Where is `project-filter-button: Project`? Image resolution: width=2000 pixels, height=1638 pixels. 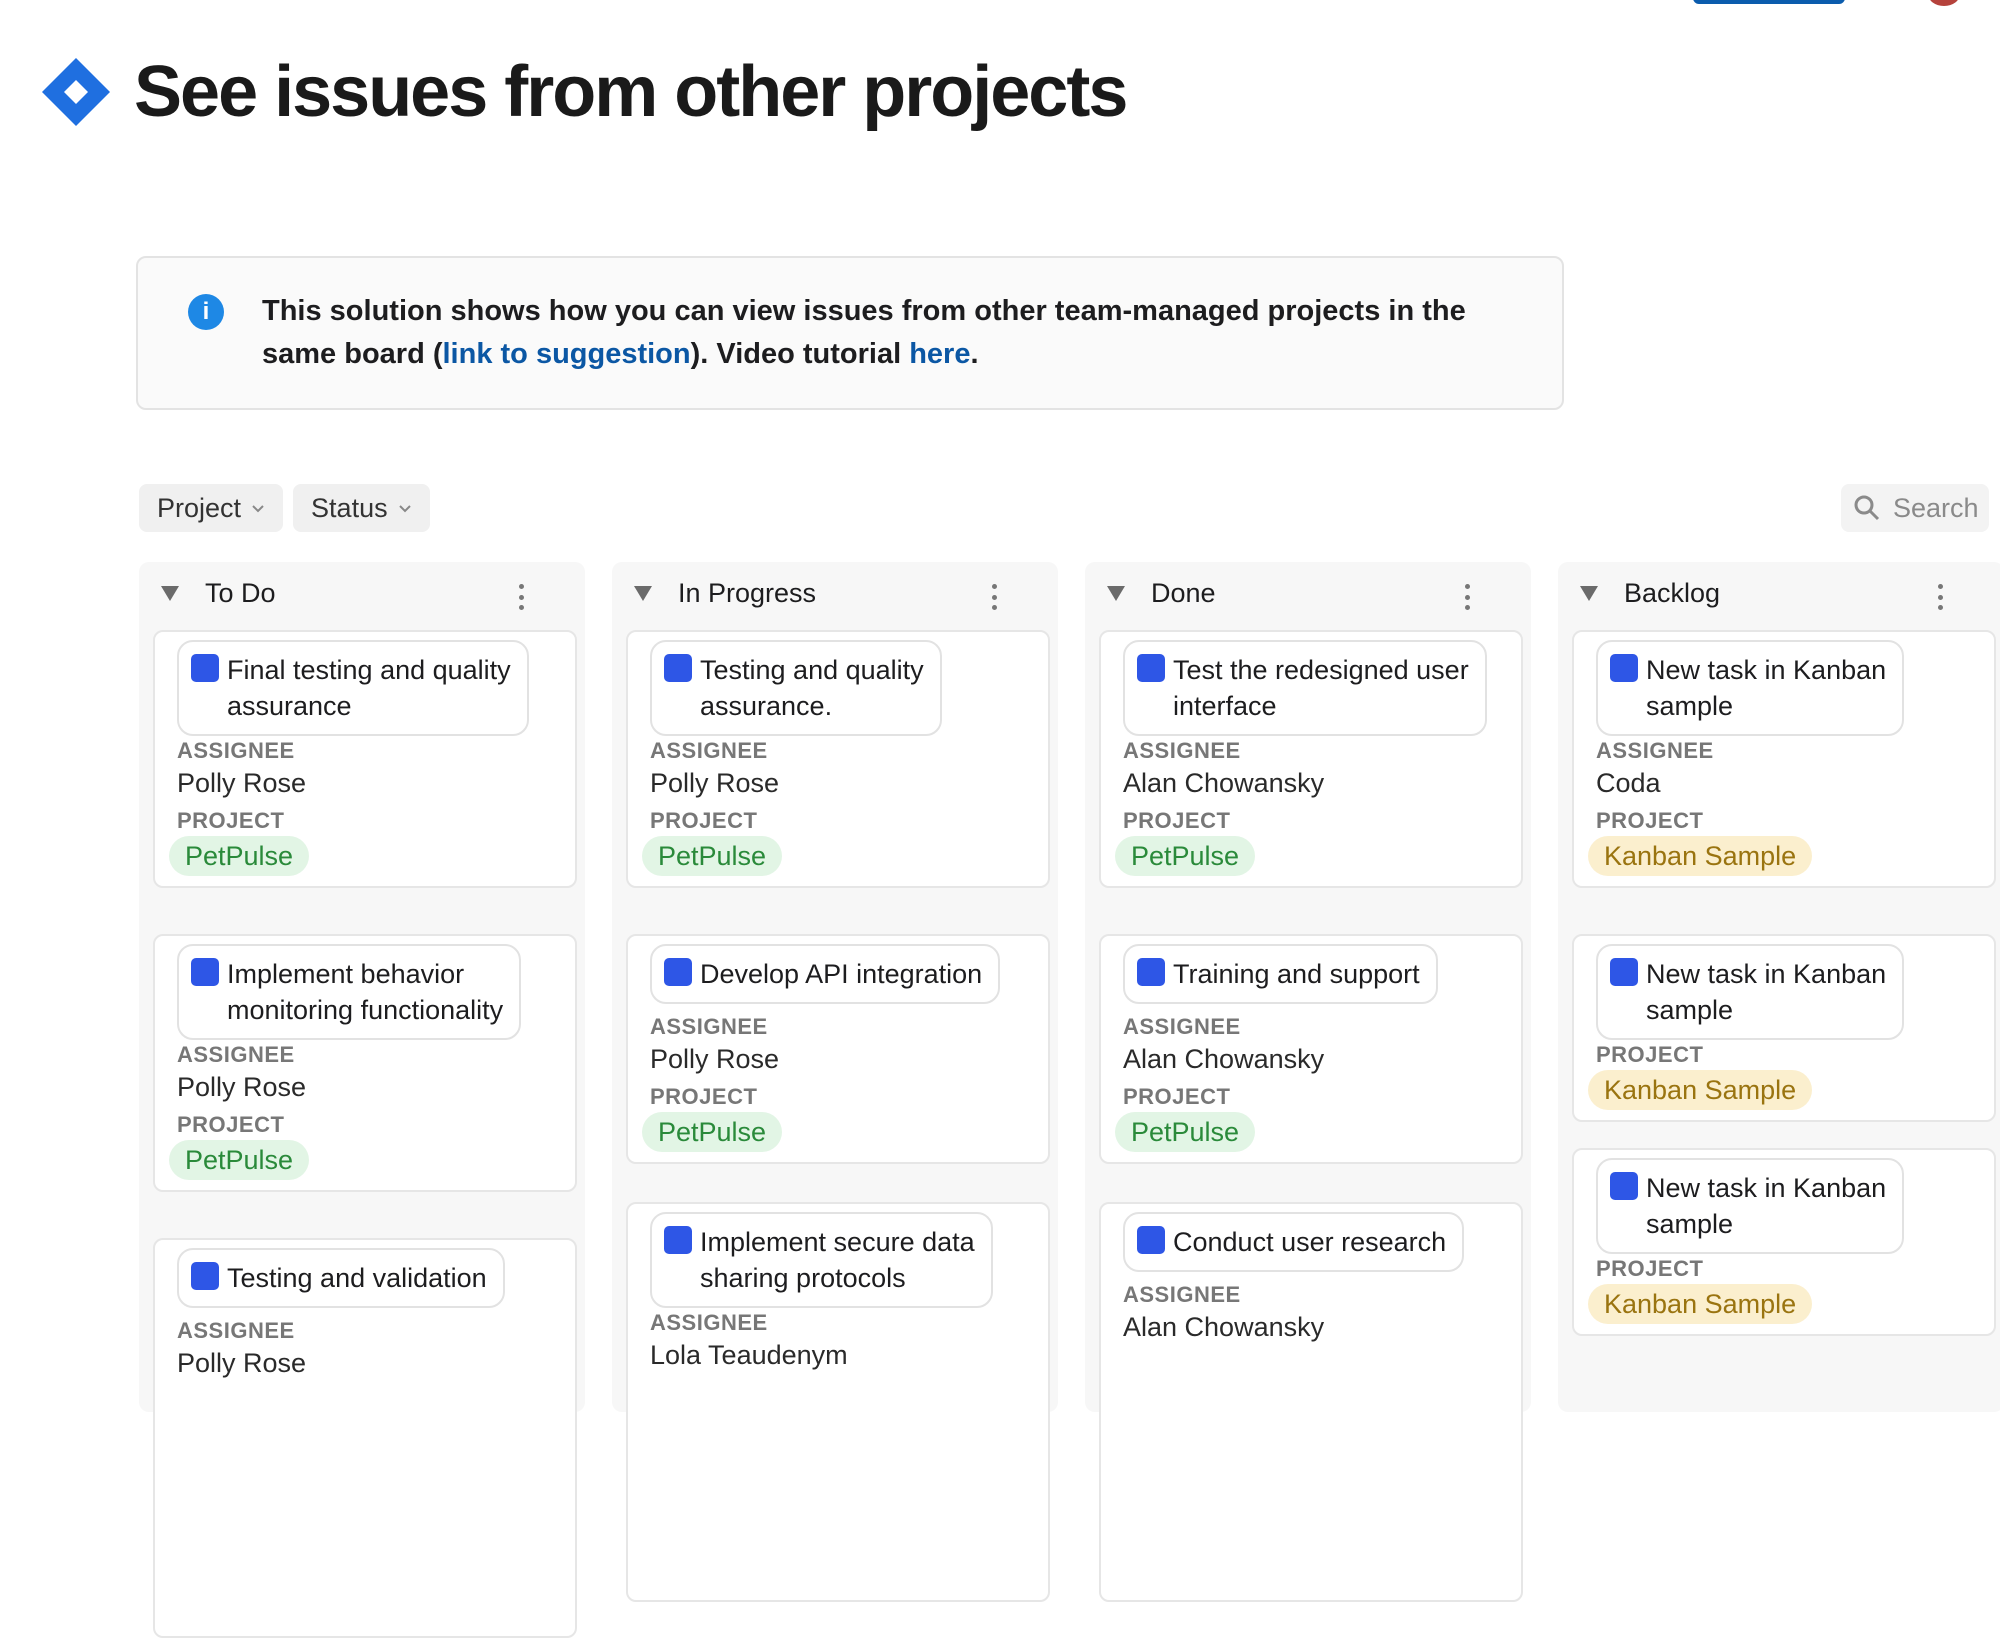 project-filter-button: Project is located at coordinates (211, 508).